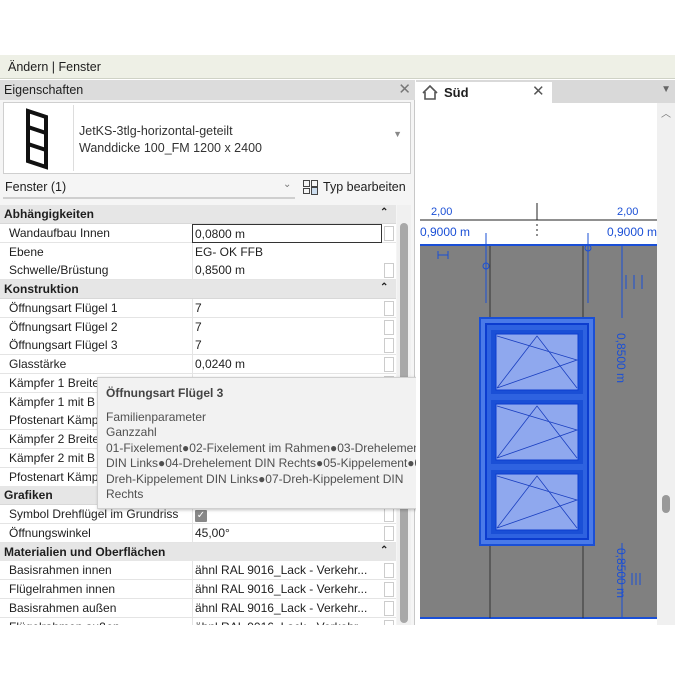 This screenshot has width=675, height=675. I want to click on property-label: Schwelle/Brüstung, so click(59, 270).